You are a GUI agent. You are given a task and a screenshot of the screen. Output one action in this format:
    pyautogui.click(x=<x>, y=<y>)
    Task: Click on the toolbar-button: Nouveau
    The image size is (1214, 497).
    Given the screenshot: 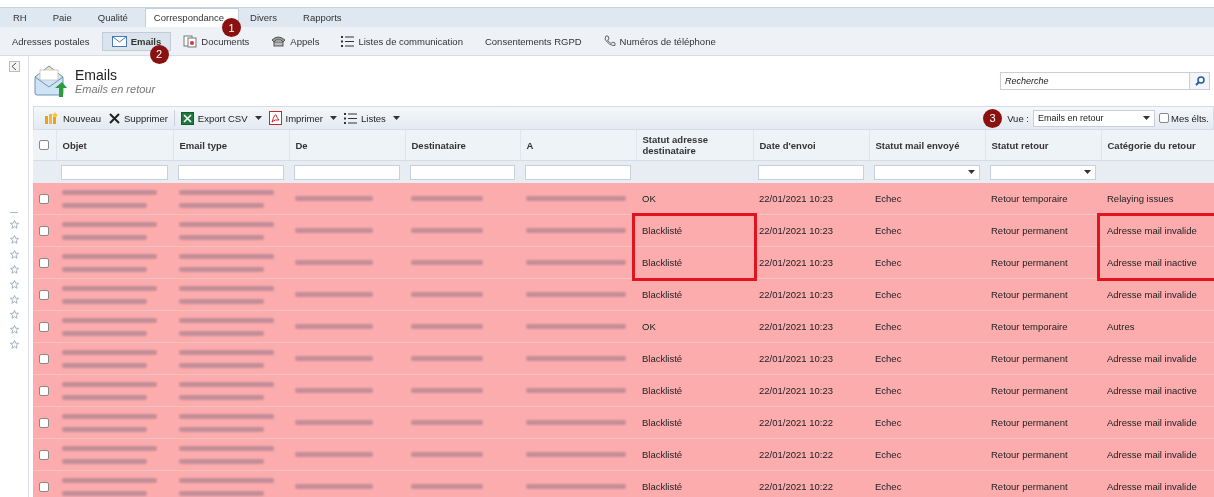 What is the action you would take?
    pyautogui.click(x=73, y=118)
    